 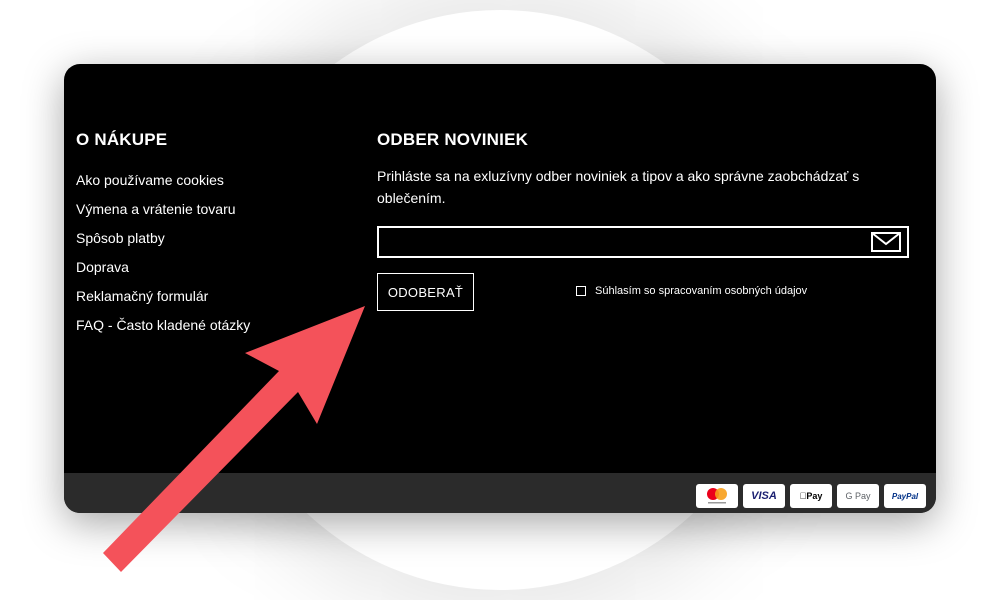 I want to click on apple-pay-logo:  Pay, so click(x=811, y=496).